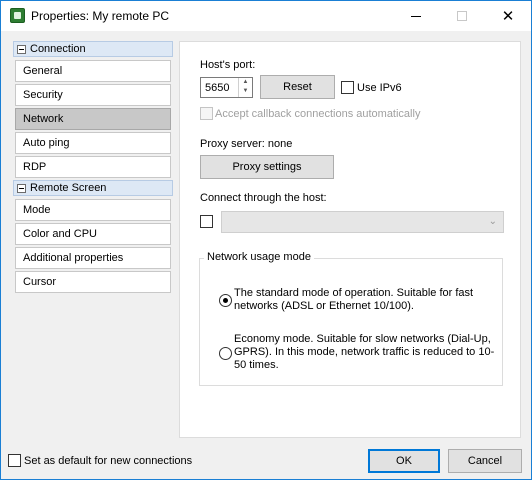 The width and height of the screenshot is (532, 480). I want to click on nav-item-label: Network, so click(43, 119).